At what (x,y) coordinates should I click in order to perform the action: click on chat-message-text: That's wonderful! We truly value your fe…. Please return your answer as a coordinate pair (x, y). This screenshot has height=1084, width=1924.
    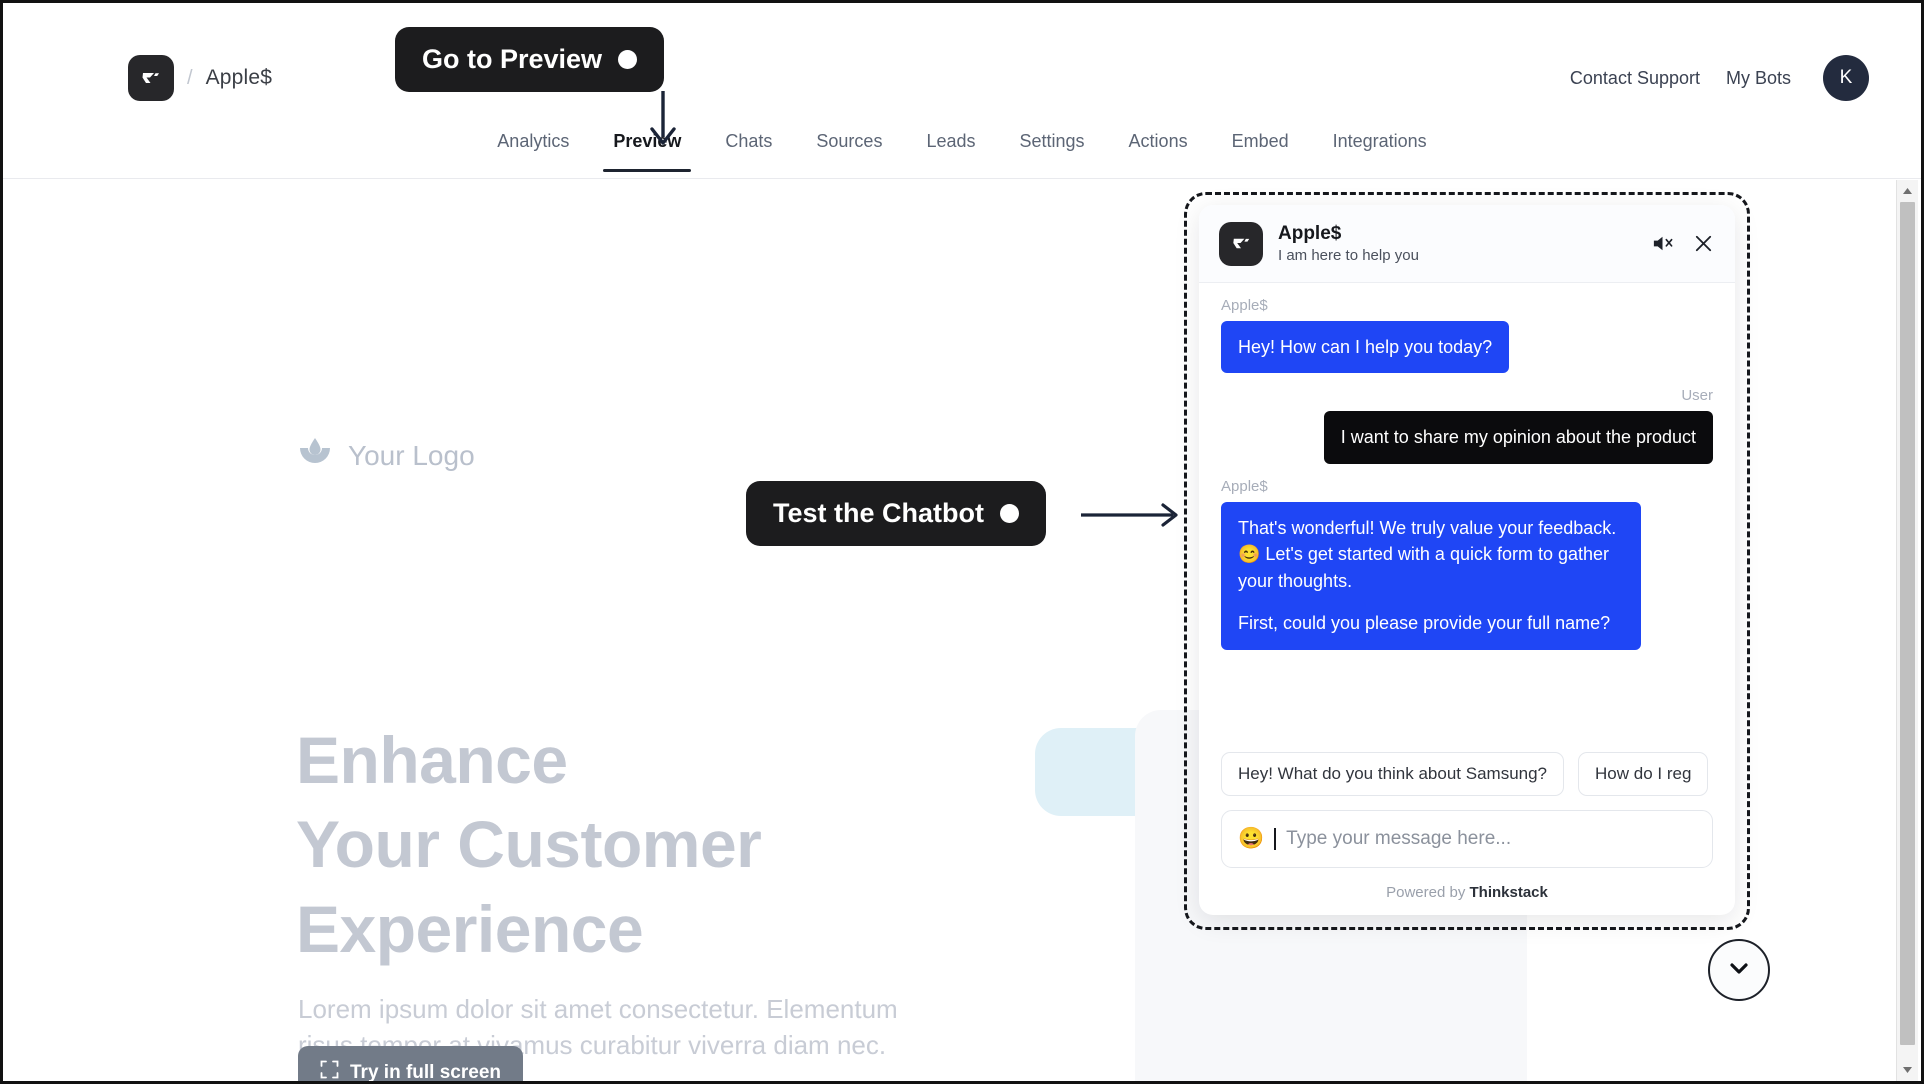
    Looking at the image, I should click on (1427, 554).